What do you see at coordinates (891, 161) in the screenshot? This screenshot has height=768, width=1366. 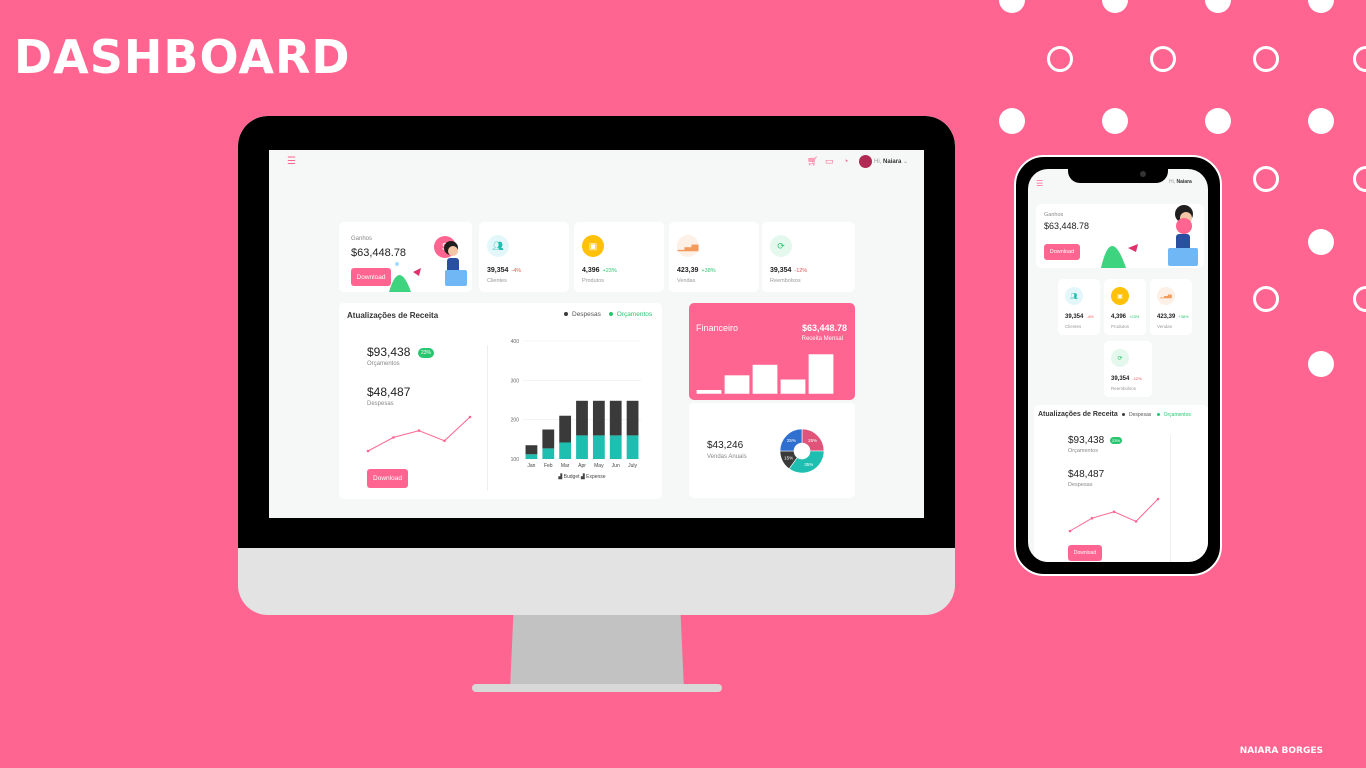 I see `user-greeting: Hi, Naiara ⌄` at bounding box center [891, 161].